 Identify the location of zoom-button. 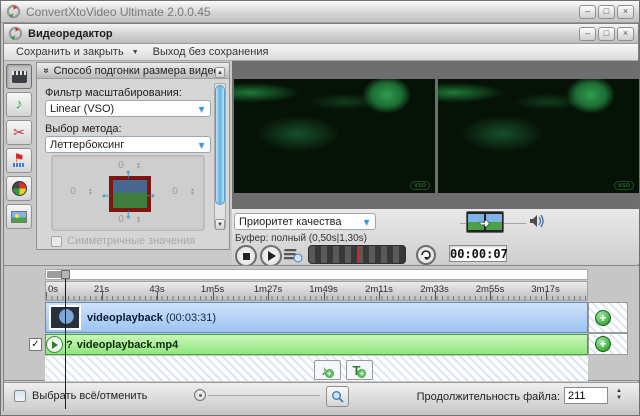
(337, 396).